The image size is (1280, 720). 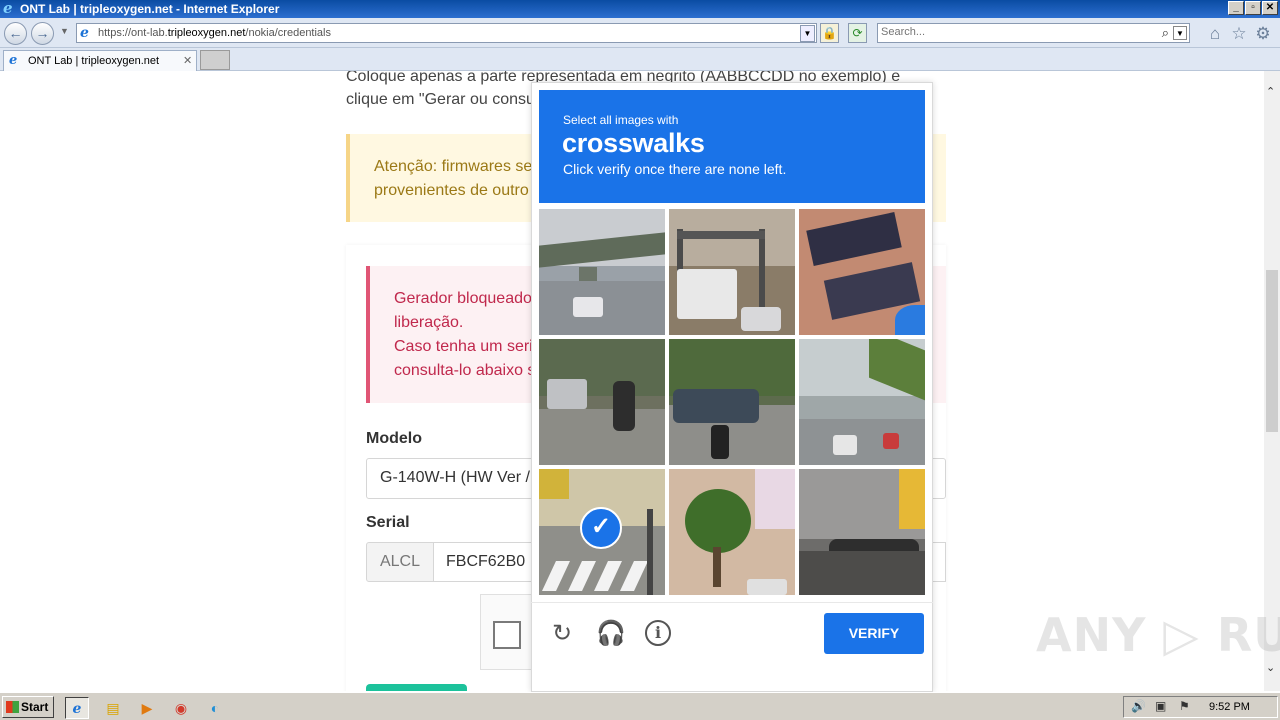 I want to click on system-tray: 🔊 ▣ ⚑, so click(x=1200, y=707).